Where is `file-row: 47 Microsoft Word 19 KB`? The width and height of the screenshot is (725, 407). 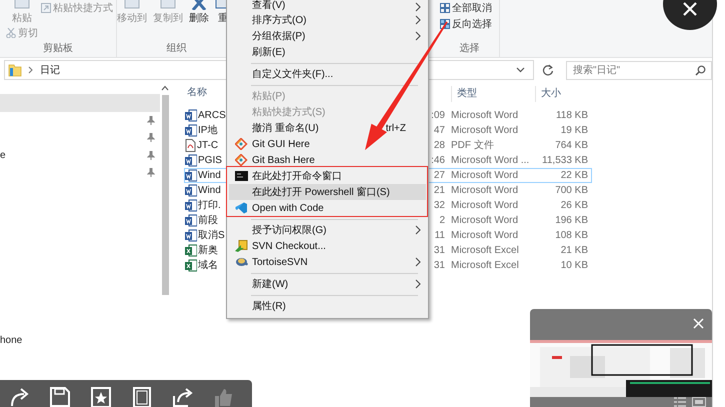 file-row: 47 Microsoft Word 19 KB is located at coordinates (510, 130).